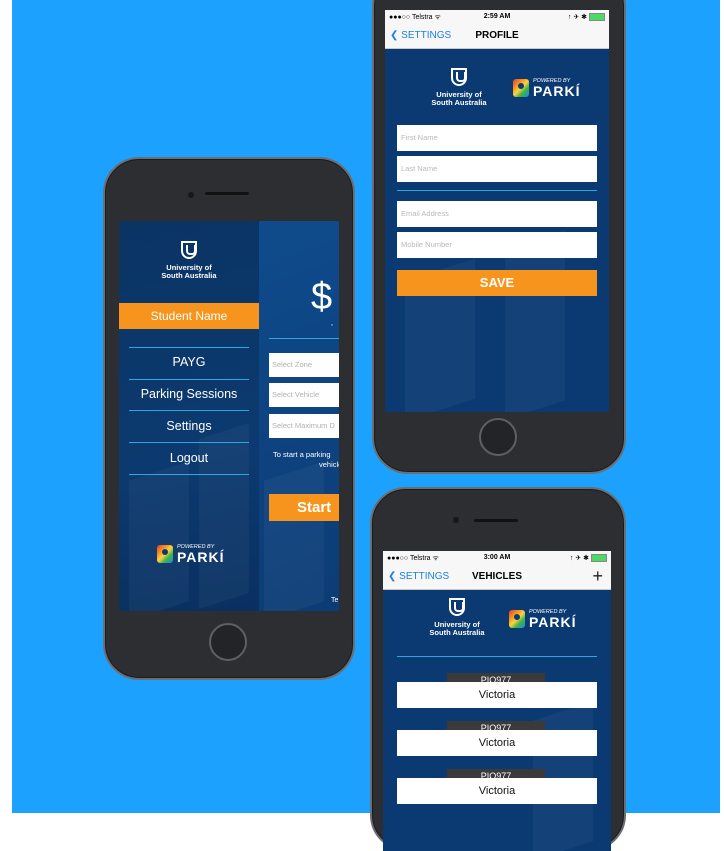 This screenshot has width=724, height=851. I want to click on page-title: VEHICLES, so click(496, 576).